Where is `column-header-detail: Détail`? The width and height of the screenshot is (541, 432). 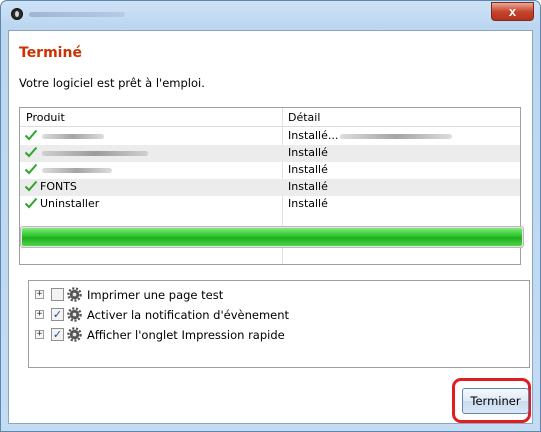
column-header-detail: Détail is located at coordinates (304, 117).